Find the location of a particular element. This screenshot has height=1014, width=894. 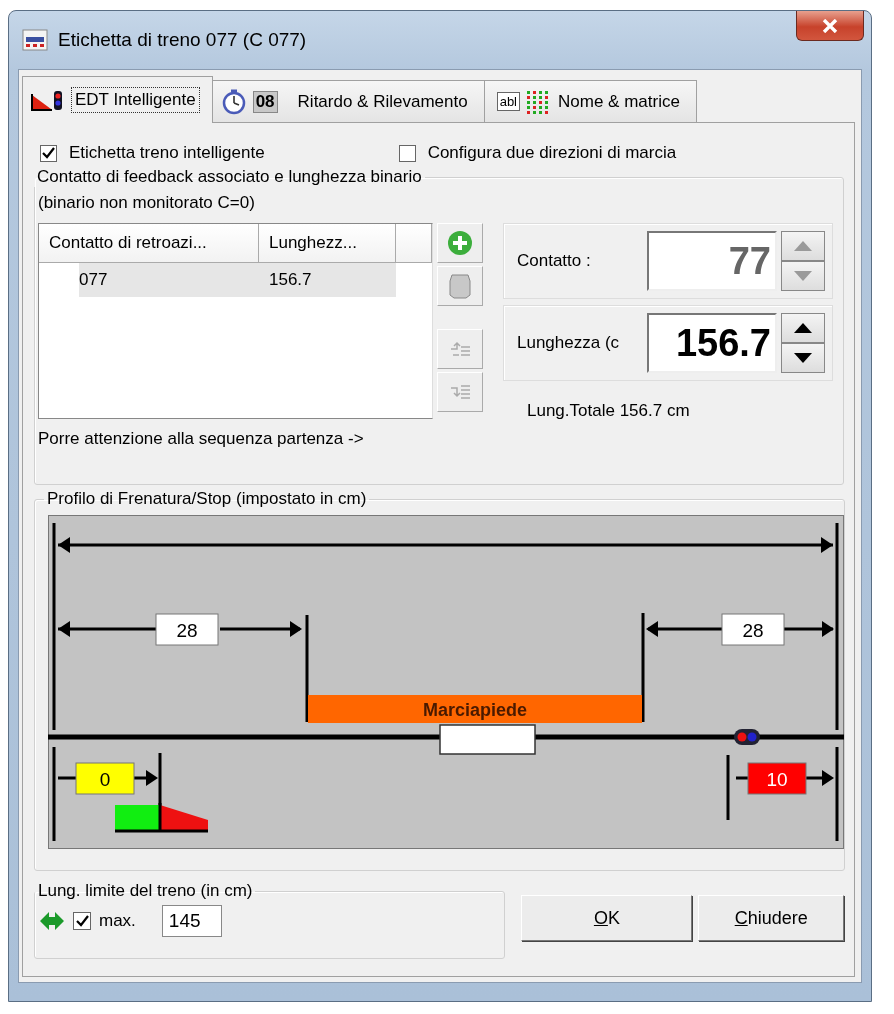

stop-marker-line is located at coordinates (728, 787).